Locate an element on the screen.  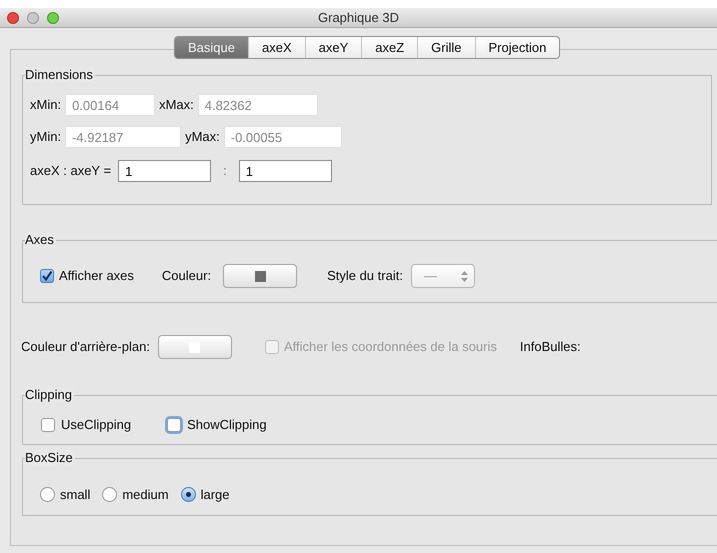
radio-label: large is located at coordinates (215, 495).